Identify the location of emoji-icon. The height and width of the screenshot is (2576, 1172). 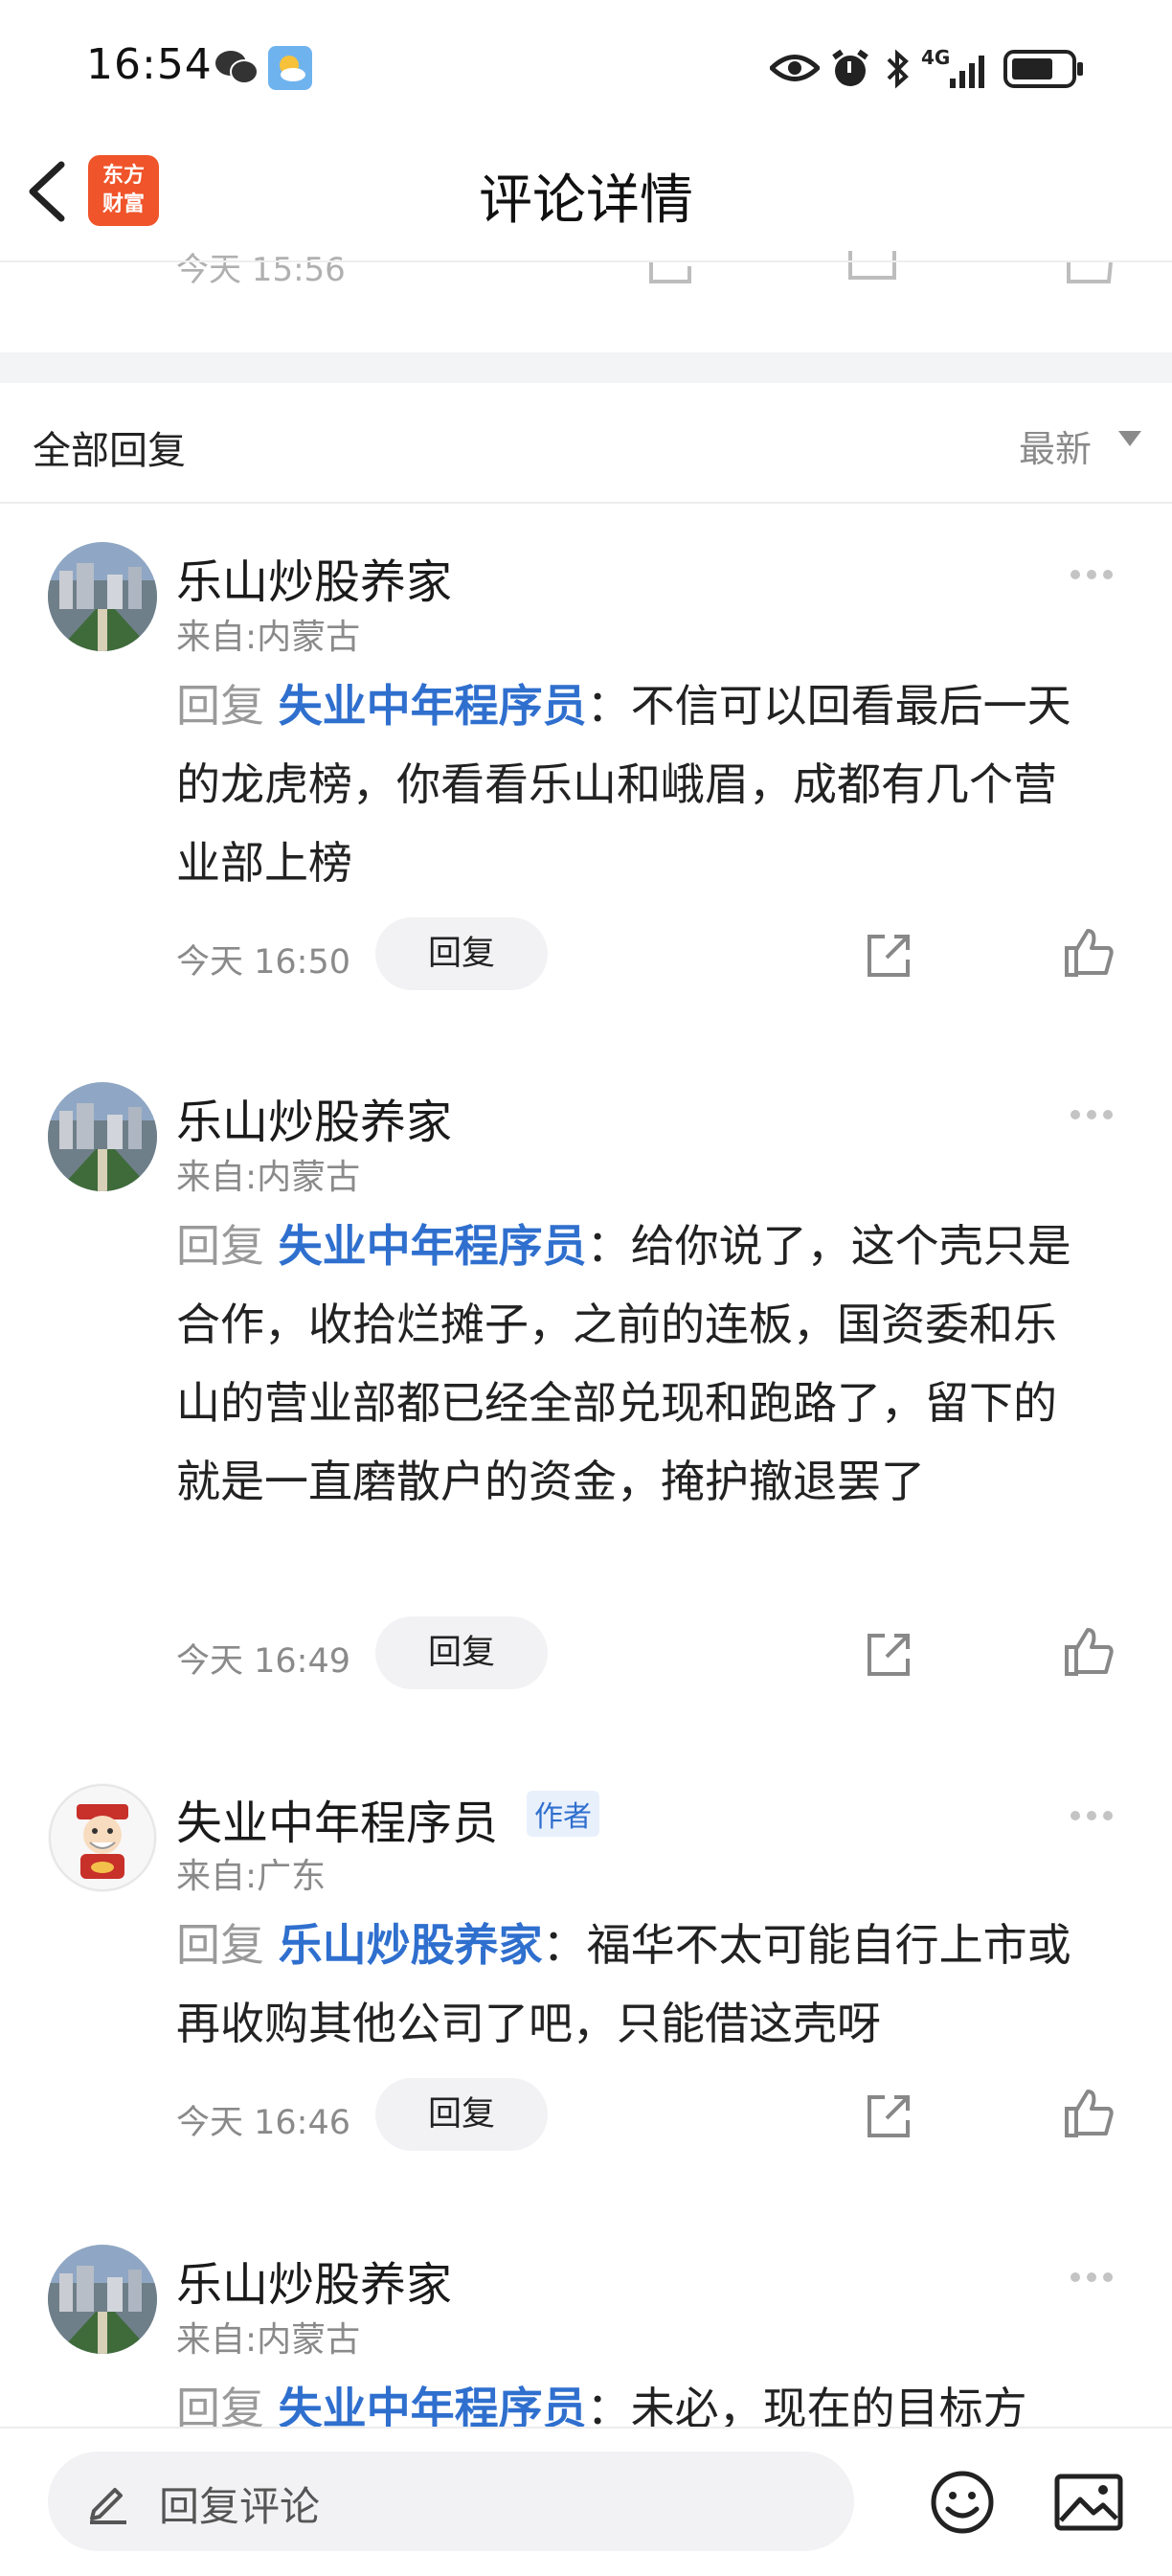
(962, 2502).